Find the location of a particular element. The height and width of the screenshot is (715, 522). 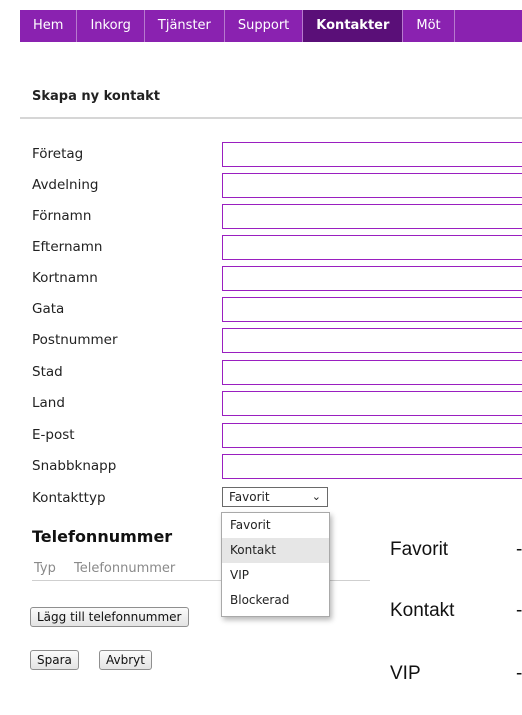

field-label: Postnummer is located at coordinates (75, 340).